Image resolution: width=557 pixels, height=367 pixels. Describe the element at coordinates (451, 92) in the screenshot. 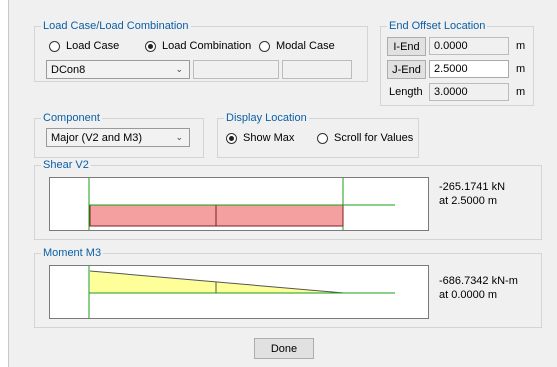

I see `length-value: 3.0000` at that location.